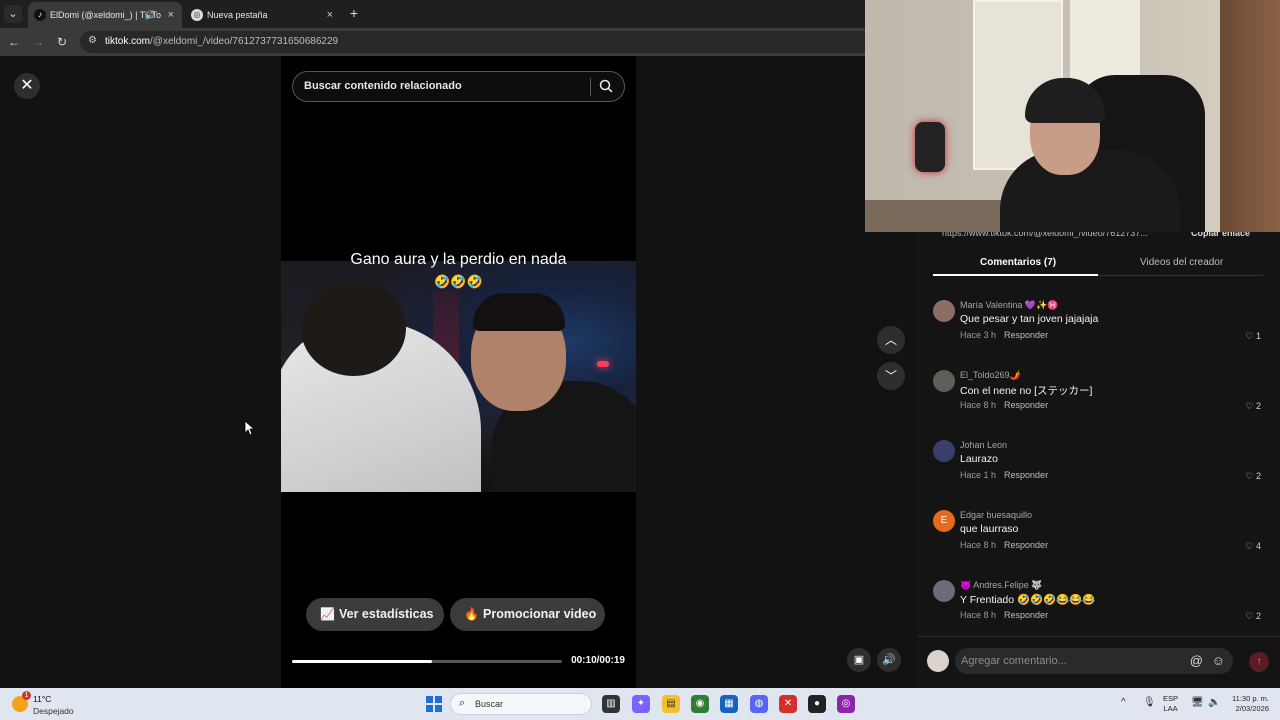  What do you see at coordinates (14, 42) in the screenshot?
I see `back-arrow-icon: ←` at bounding box center [14, 42].